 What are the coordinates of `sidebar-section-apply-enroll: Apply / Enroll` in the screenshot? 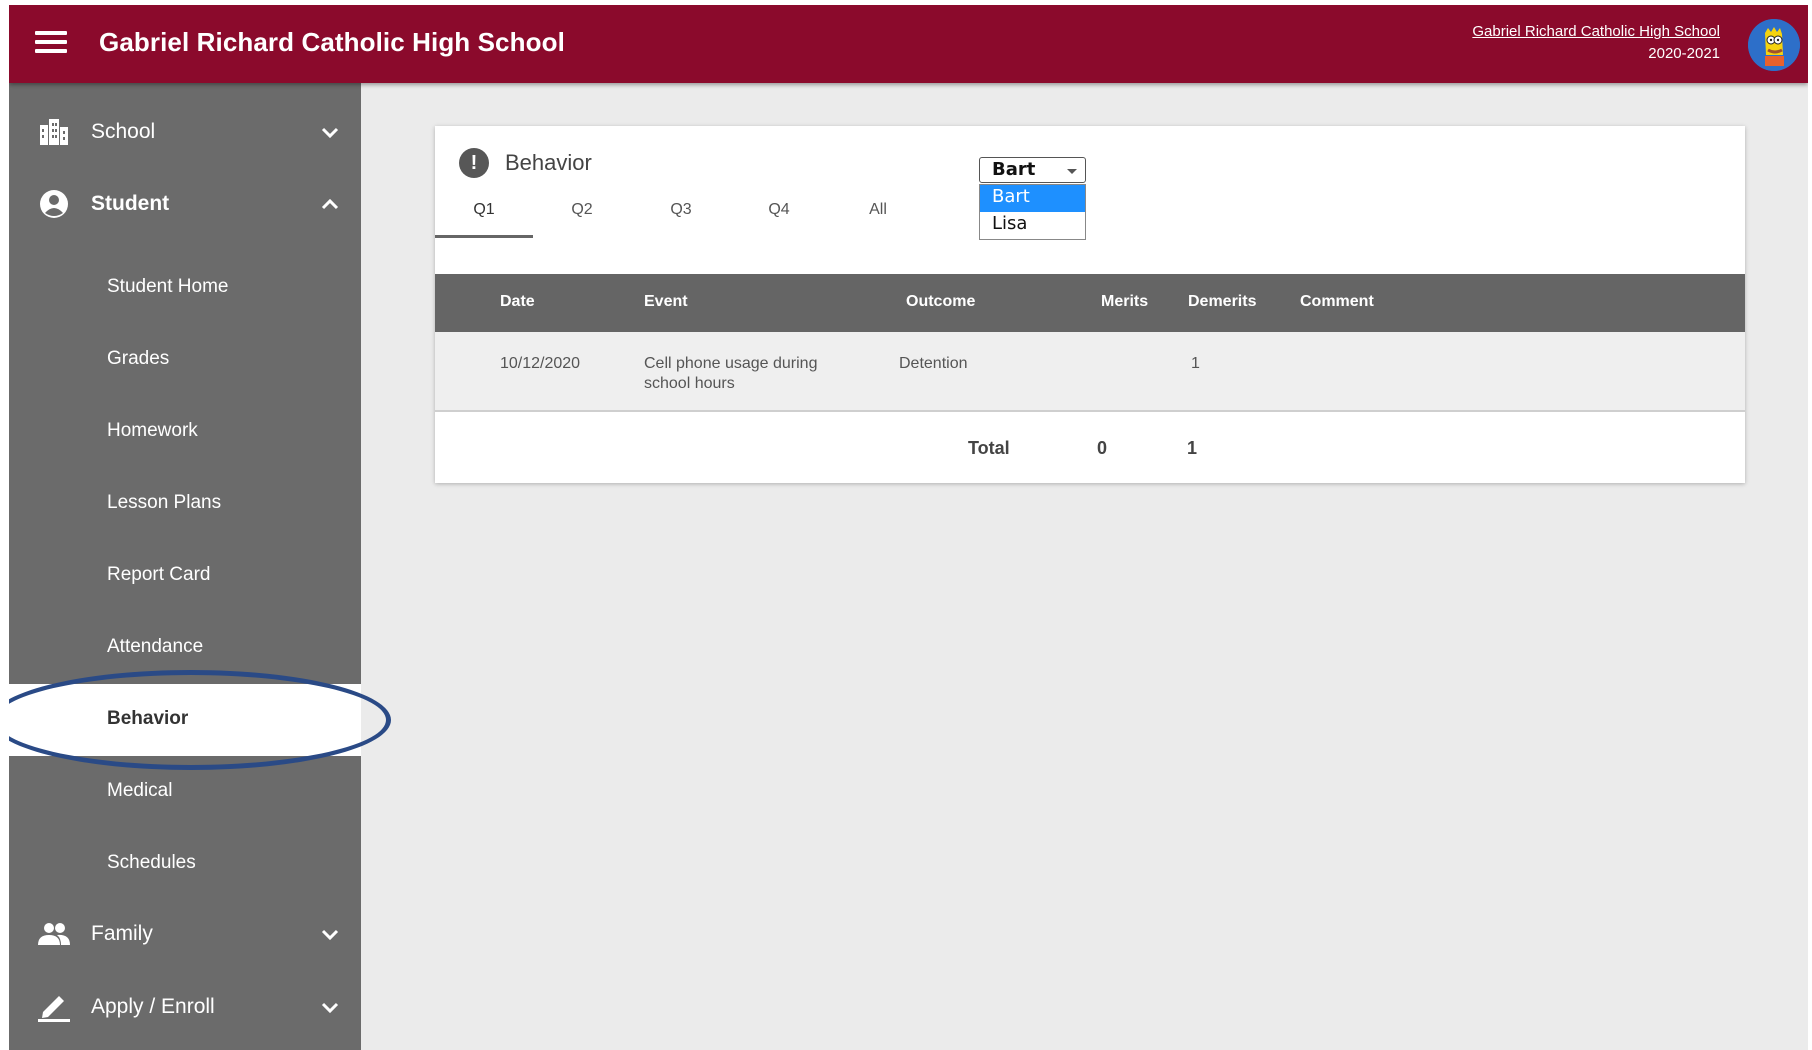 It's located at (185, 1008).